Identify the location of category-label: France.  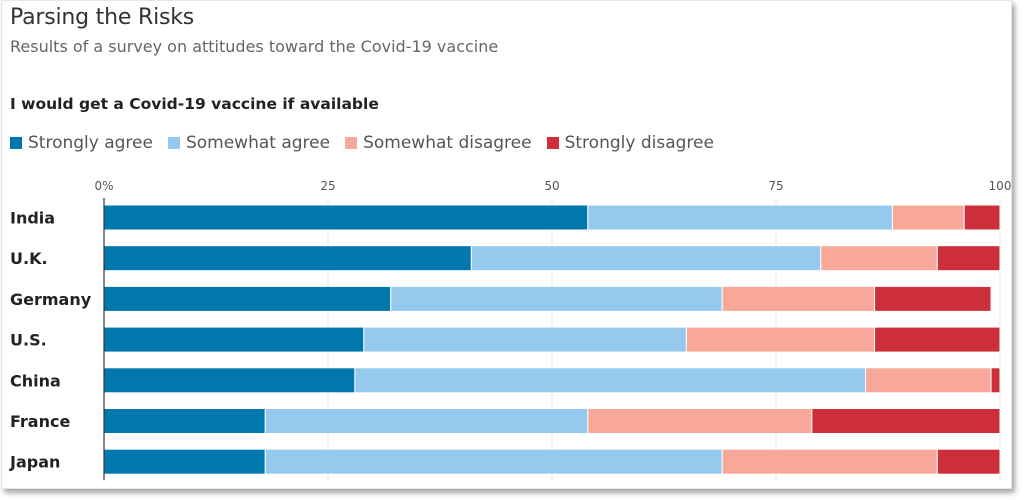
(40, 421).